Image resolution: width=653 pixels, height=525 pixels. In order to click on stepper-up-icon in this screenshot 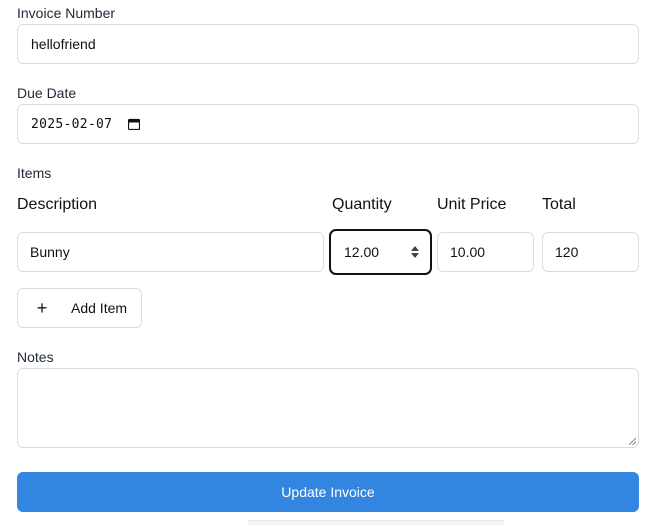, I will do `click(415, 248)`.